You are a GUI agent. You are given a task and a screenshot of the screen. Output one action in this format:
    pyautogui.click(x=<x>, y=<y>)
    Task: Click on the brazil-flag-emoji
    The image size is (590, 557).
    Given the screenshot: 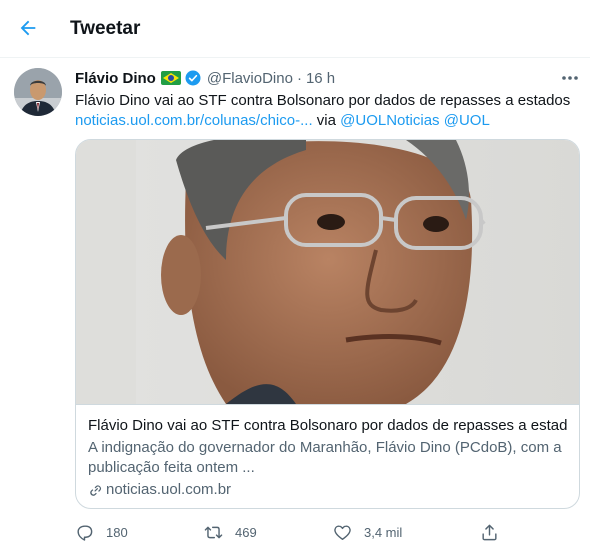 What is the action you would take?
    pyautogui.click(x=170, y=78)
    